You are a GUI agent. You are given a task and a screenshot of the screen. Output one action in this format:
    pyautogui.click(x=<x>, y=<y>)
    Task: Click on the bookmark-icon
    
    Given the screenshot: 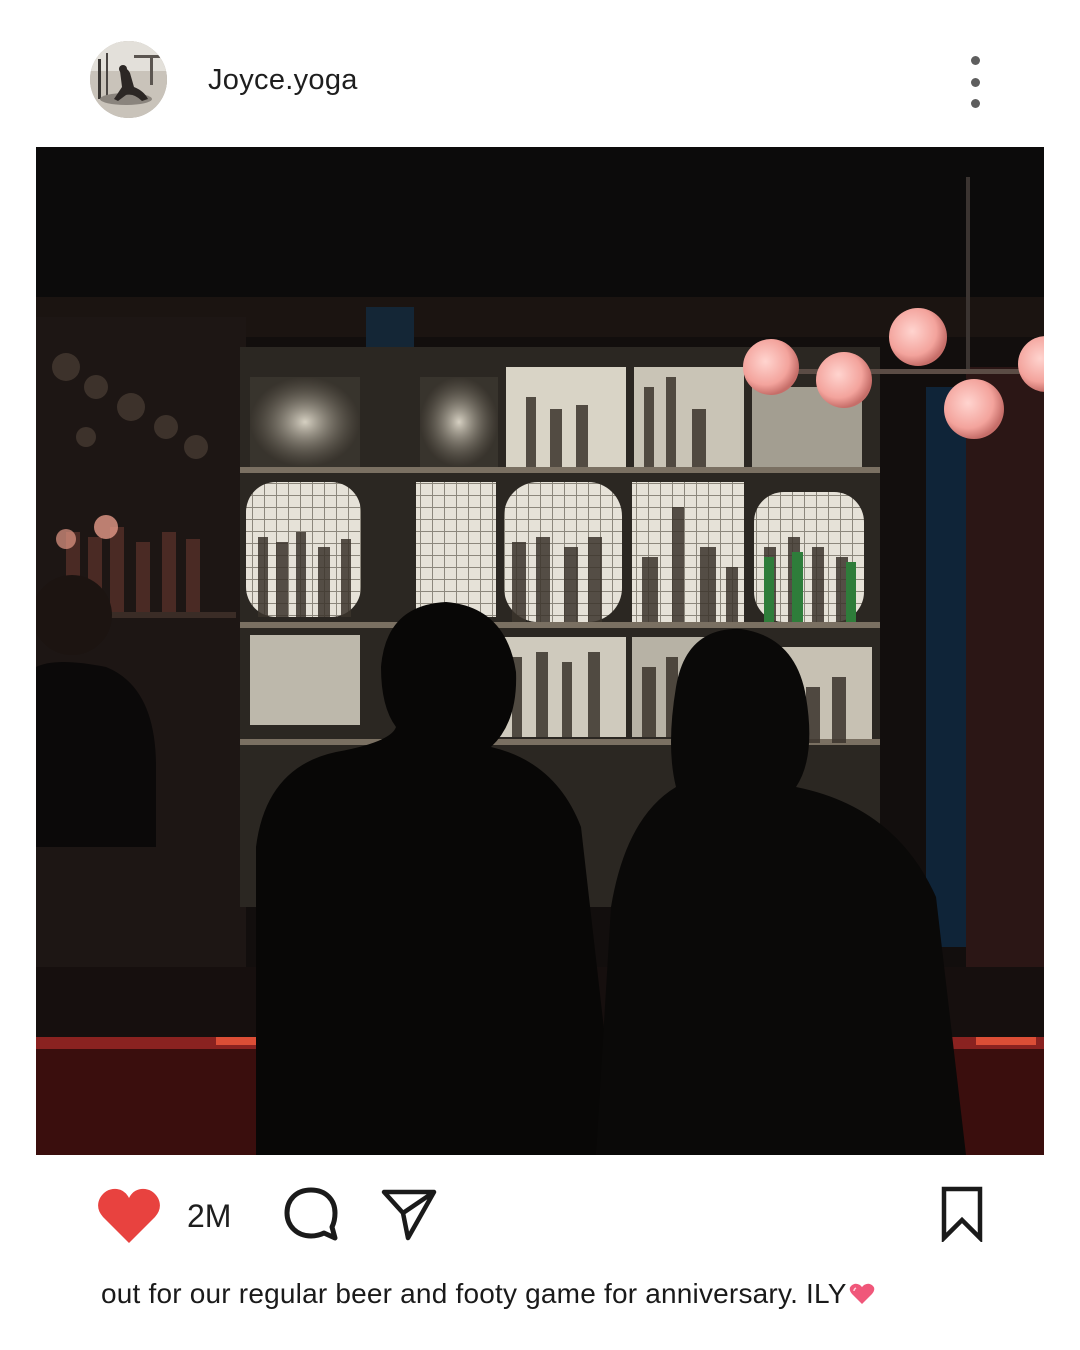 What is the action you would take?
    pyautogui.click(x=962, y=1215)
    